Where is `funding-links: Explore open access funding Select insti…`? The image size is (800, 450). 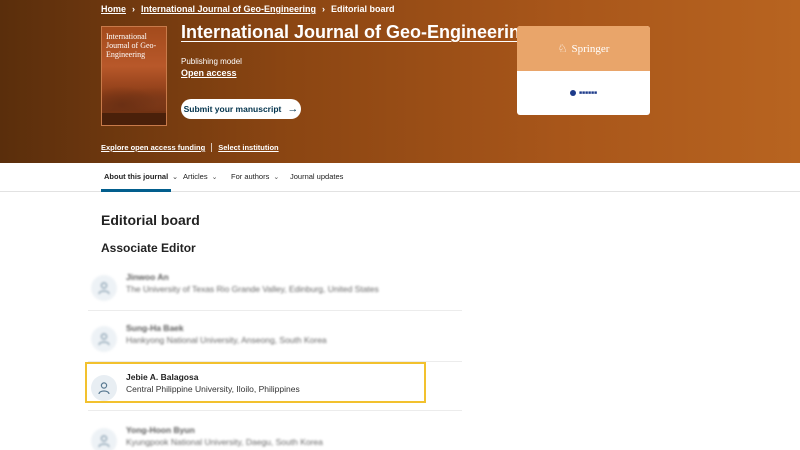 funding-links: Explore open access funding Select insti… is located at coordinates (190, 147).